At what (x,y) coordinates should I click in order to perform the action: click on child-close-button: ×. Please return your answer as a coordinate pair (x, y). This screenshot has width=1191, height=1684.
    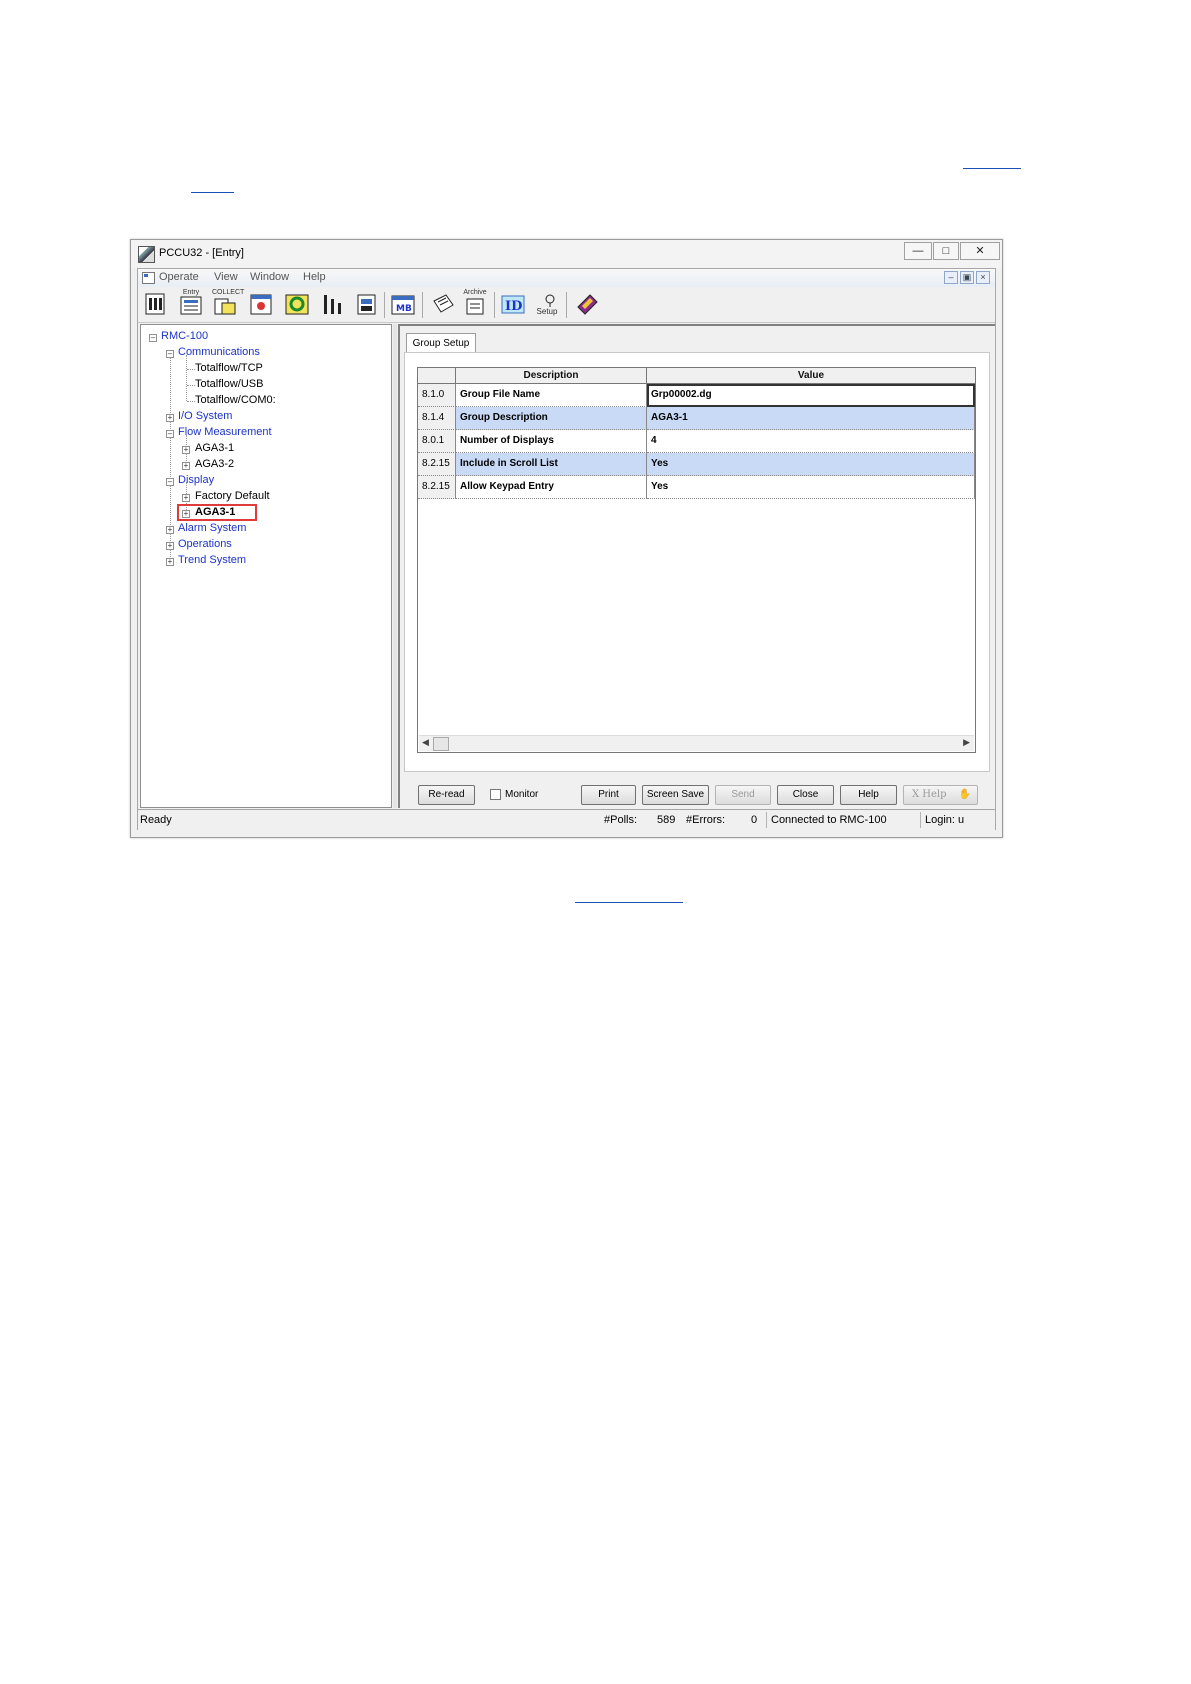
    Looking at the image, I should click on (983, 277).